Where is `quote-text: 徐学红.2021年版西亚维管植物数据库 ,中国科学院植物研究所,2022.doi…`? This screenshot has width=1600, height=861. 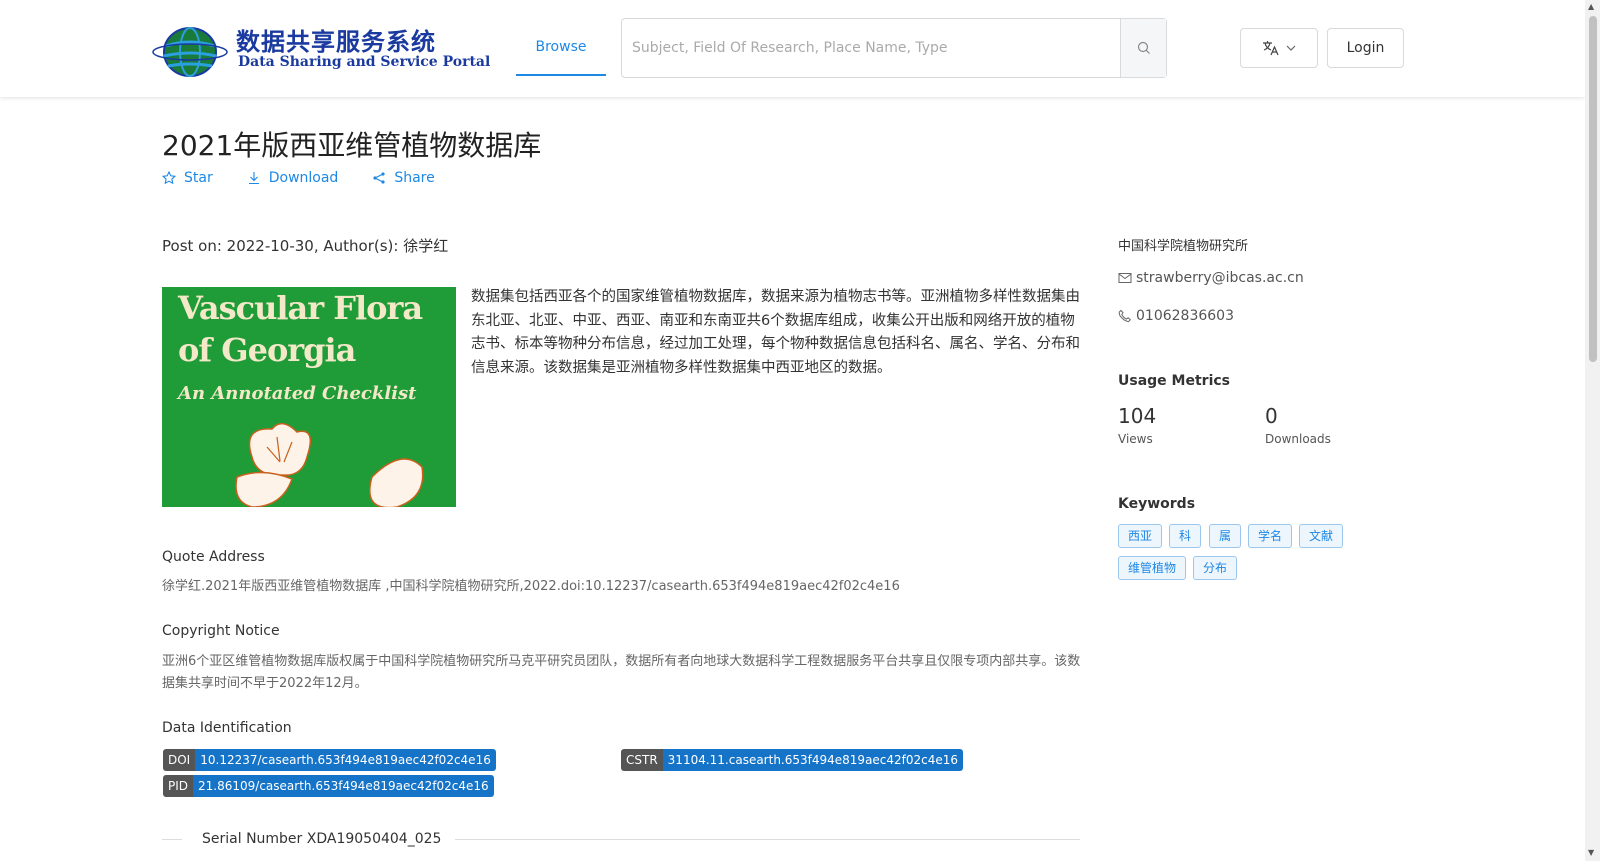 quote-text: 徐学红.2021年版西亚维管植物数据库 ,中国科学院植物研究所,2022.doi… is located at coordinates (531, 586).